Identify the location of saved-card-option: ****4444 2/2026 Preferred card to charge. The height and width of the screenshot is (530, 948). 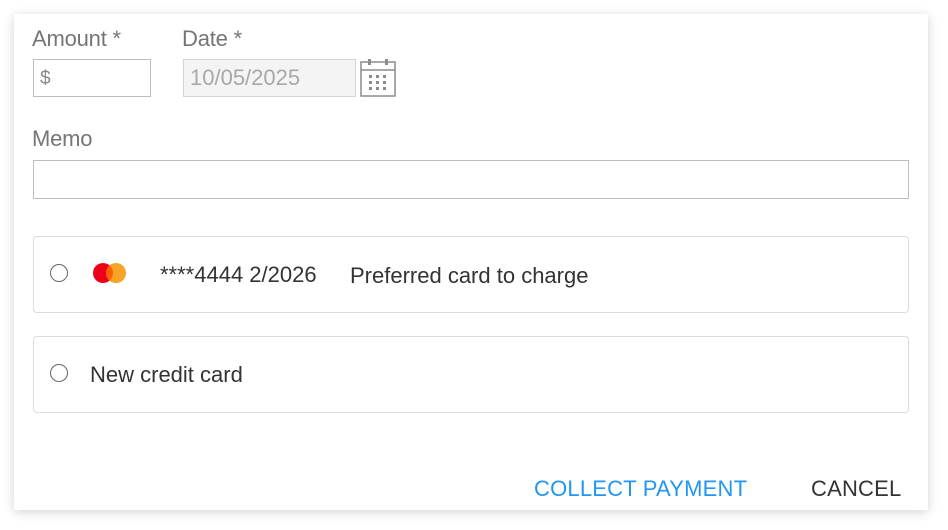
(471, 274).